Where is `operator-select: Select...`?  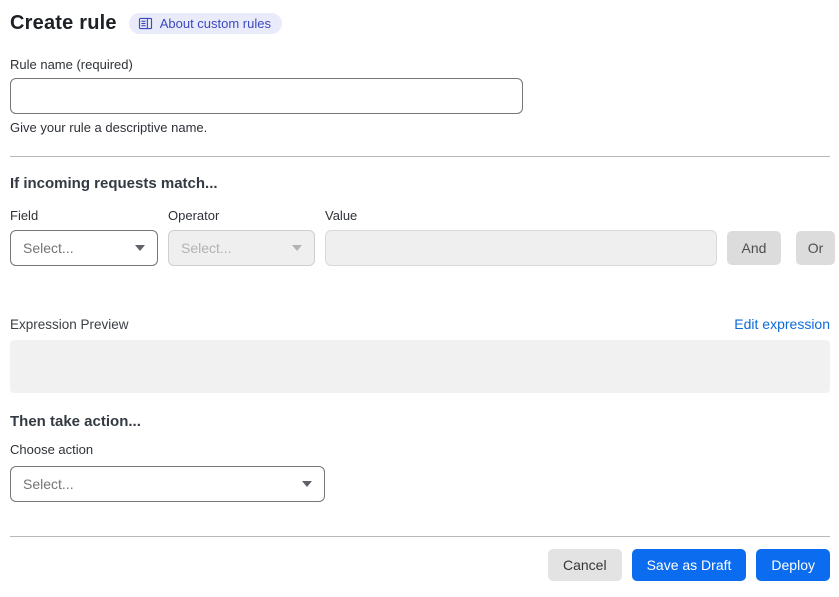
operator-select: Select... is located at coordinates (241, 248).